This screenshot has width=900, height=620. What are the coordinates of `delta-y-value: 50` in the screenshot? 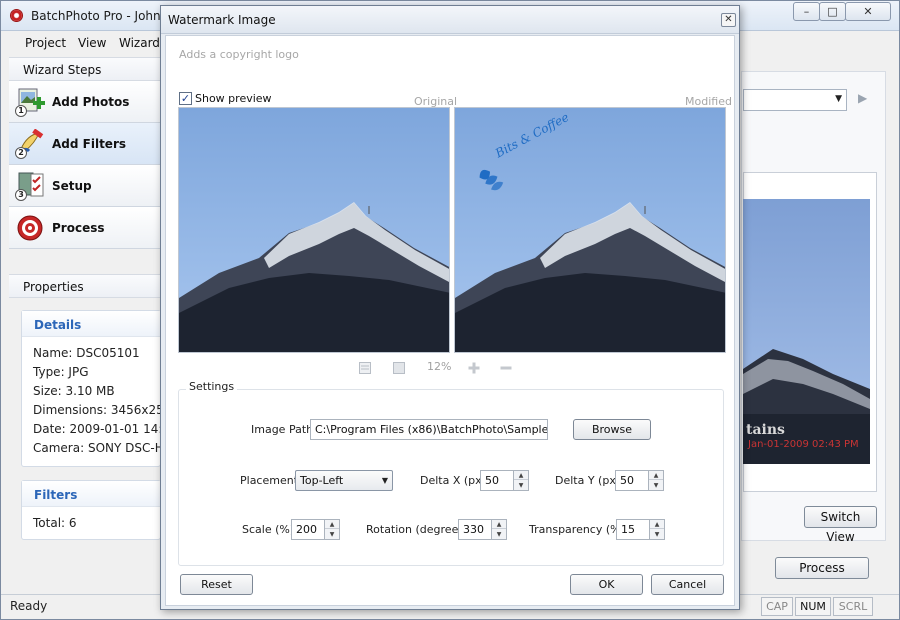 It's located at (632, 480).